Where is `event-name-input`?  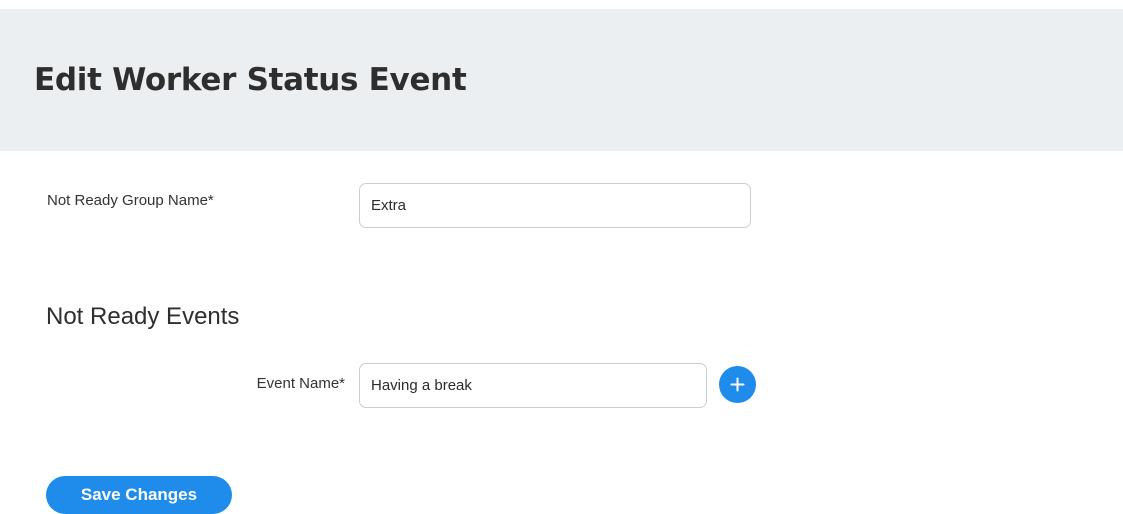 event-name-input is located at coordinates (533, 385).